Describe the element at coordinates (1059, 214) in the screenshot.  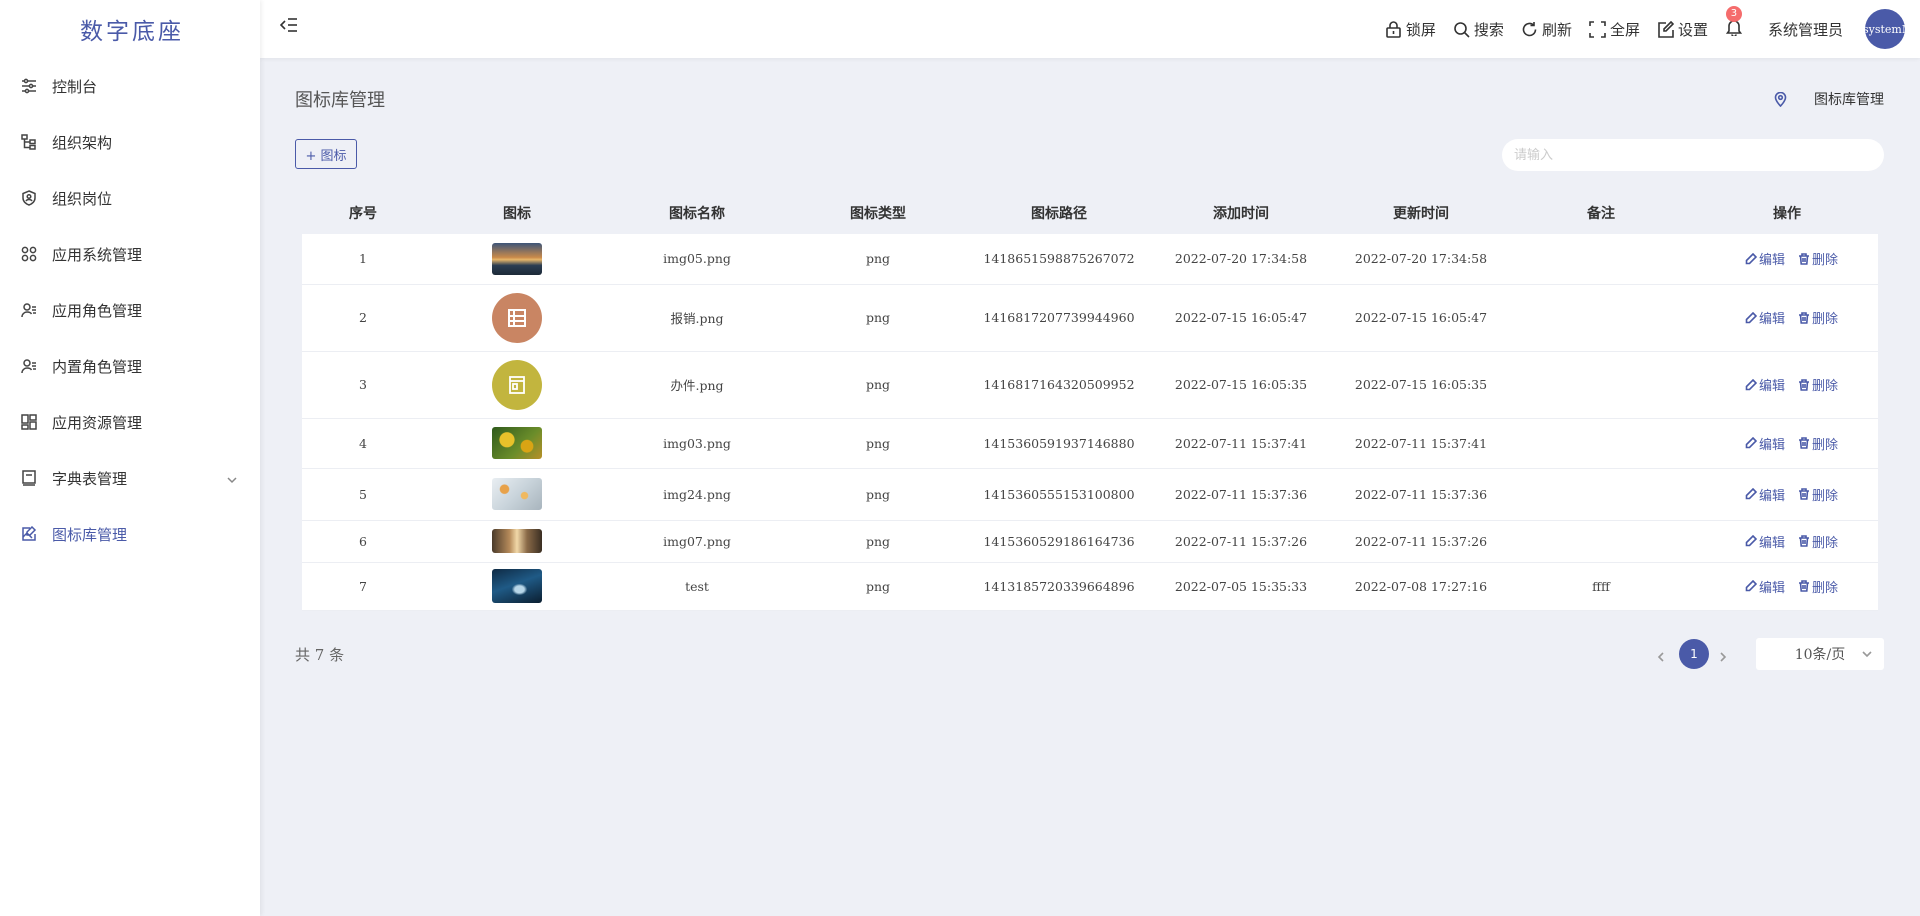
I see `column-header: 图标路径` at that location.